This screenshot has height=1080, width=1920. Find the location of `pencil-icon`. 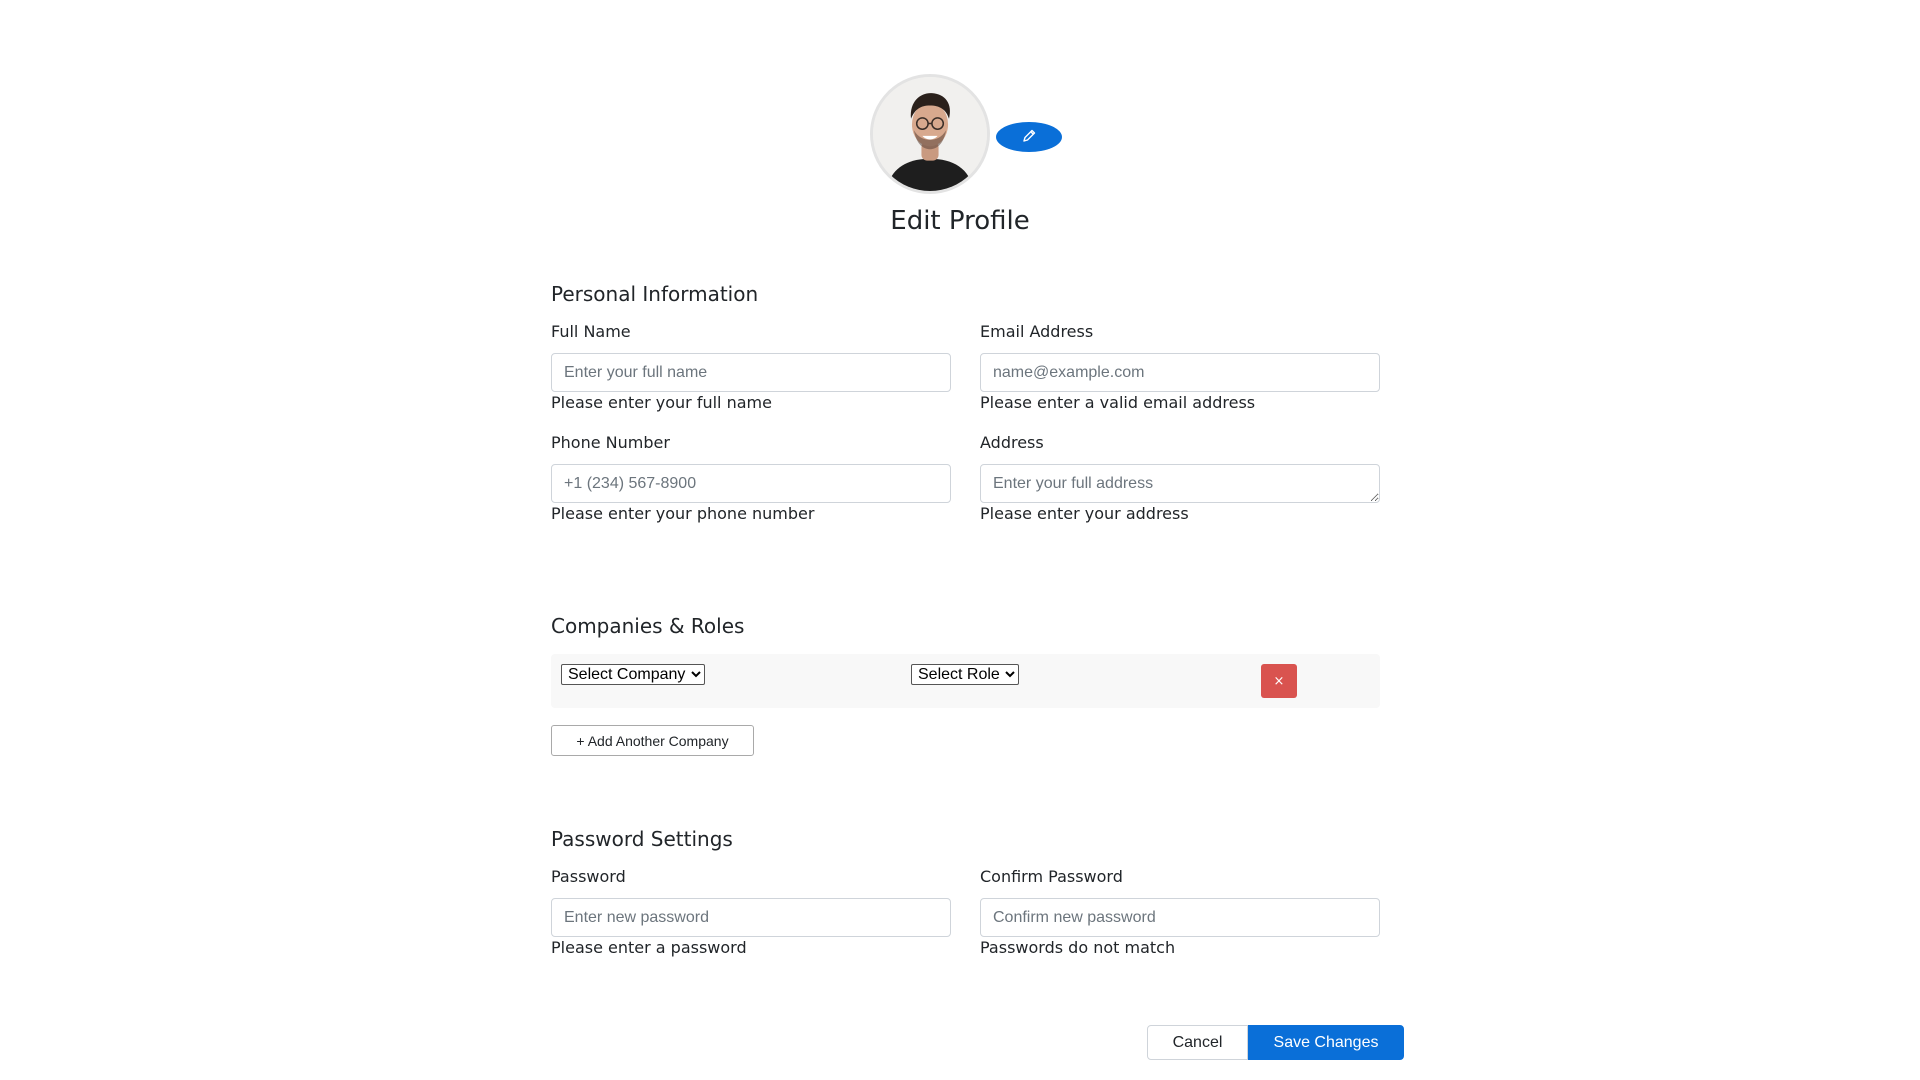

pencil-icon is located at coordinates (1029, 137).